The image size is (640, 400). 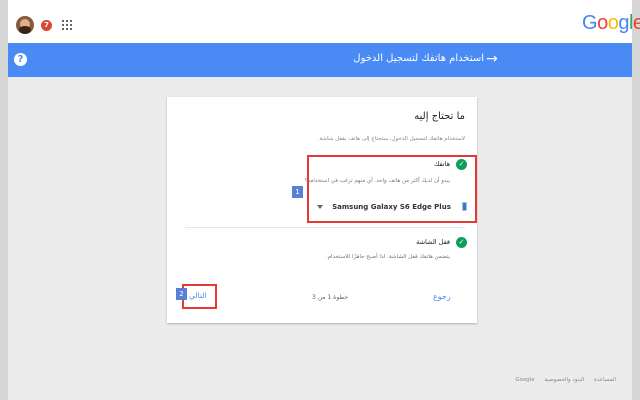 What do you see at coordinates (320, 206) in the screenshot?
I see `chevron-down-icon` at bounding box center [320, 206].